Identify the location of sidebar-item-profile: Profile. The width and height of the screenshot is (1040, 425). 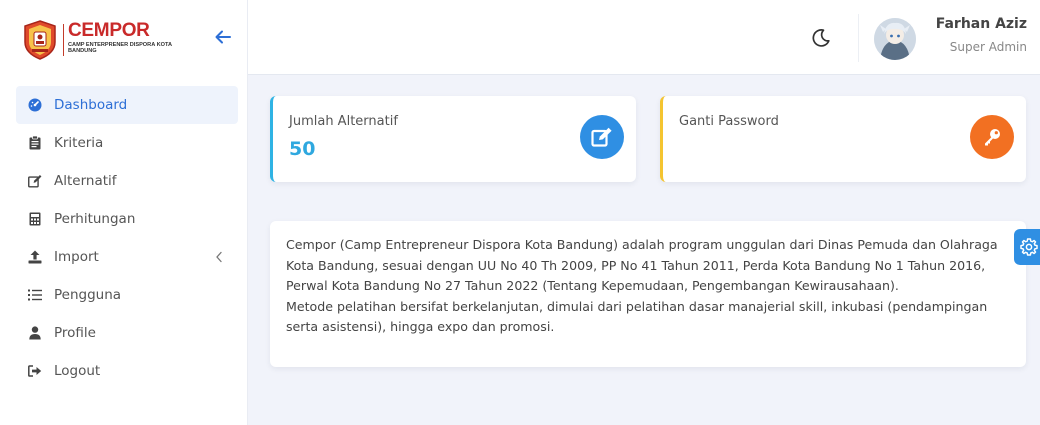
(127, 333).